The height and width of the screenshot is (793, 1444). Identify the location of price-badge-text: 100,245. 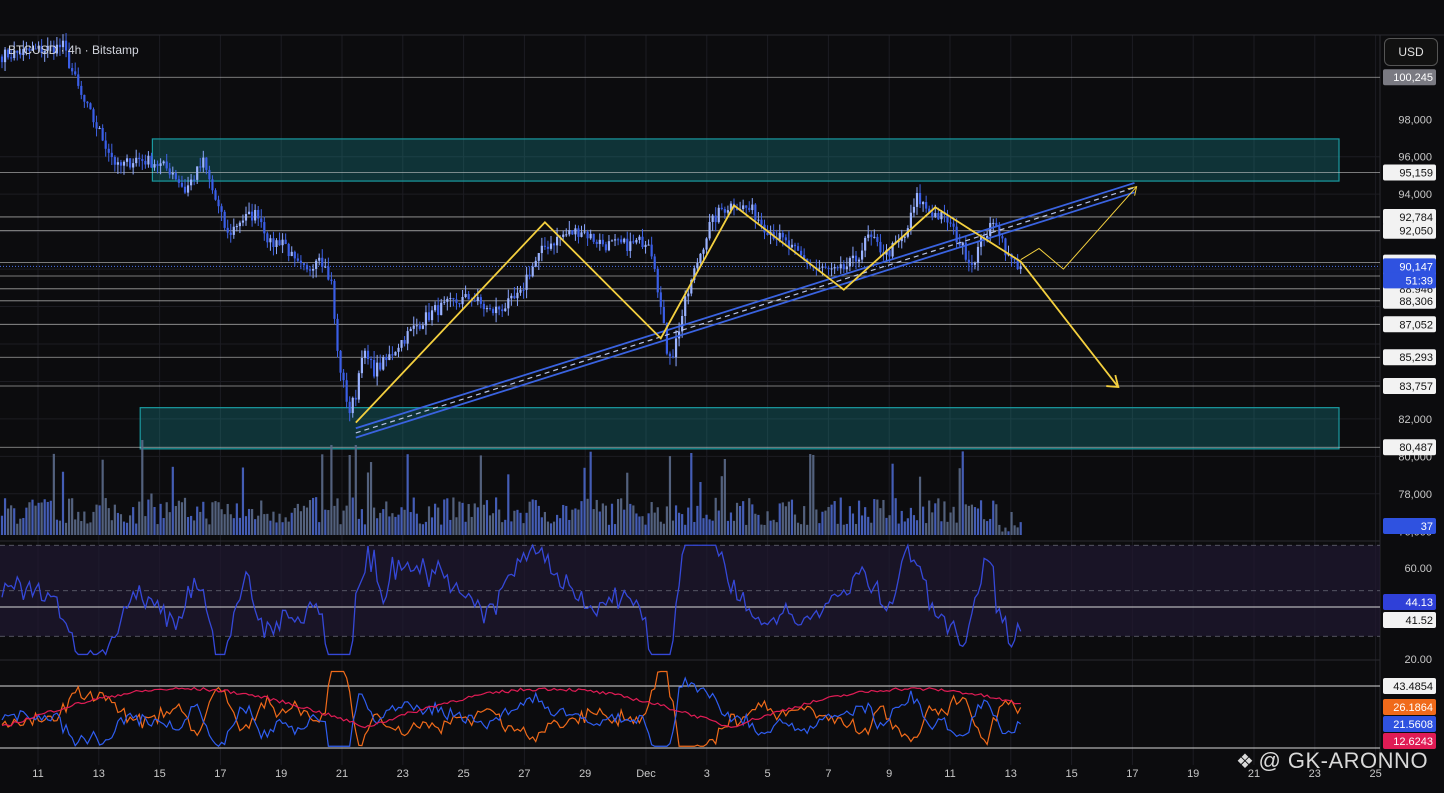
(1413, 78).